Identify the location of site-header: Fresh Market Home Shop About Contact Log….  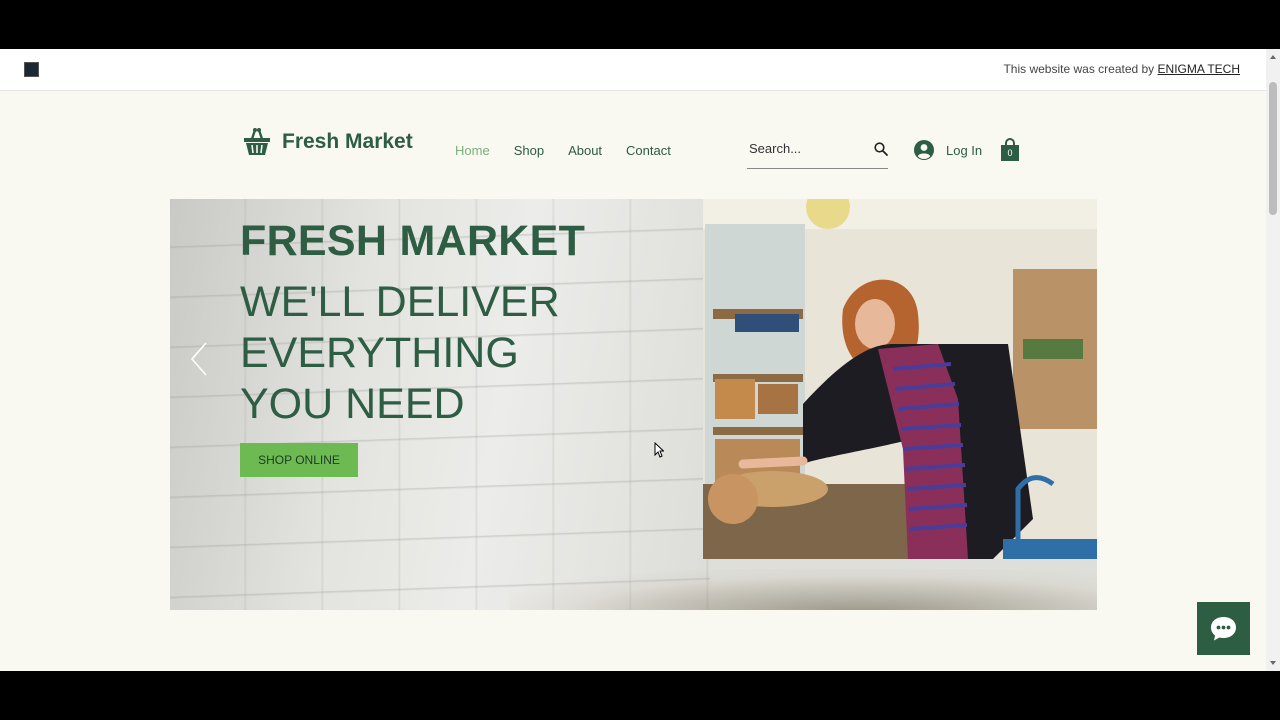
(633, 145).